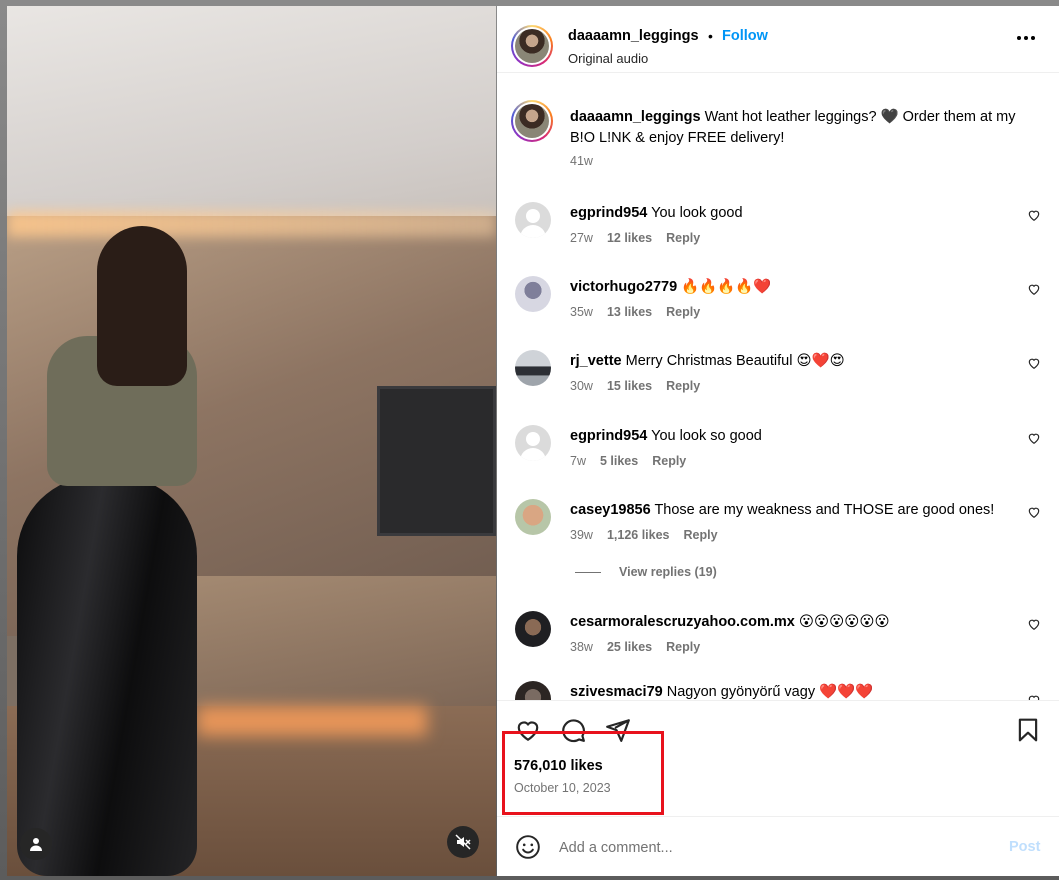 The width and height of the screenshot is (1059, 880). Describe the element at coordinates (735, 361) in the screenshot. I see `comment-text: Merry Christmas Beautiful 😍❤️😍` at that location.